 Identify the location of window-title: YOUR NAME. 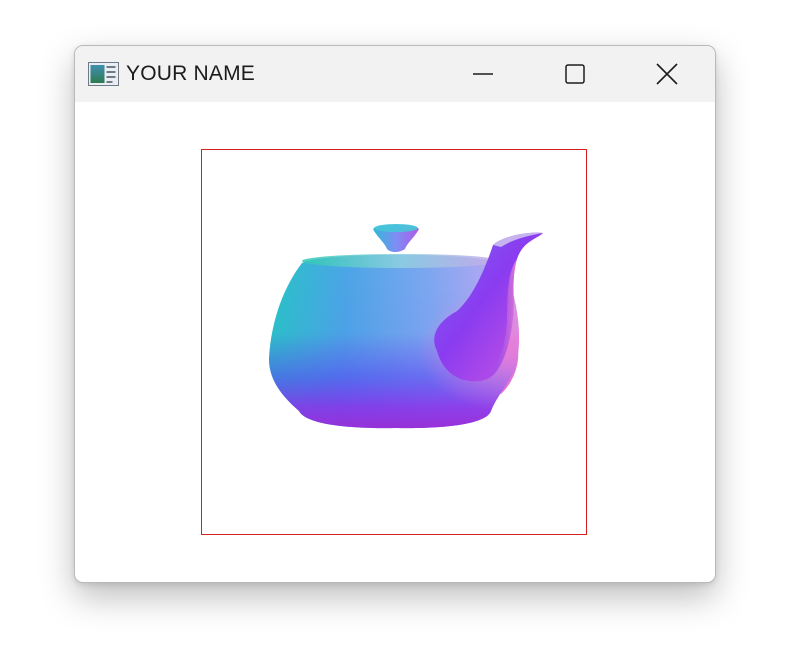
(190, 73).